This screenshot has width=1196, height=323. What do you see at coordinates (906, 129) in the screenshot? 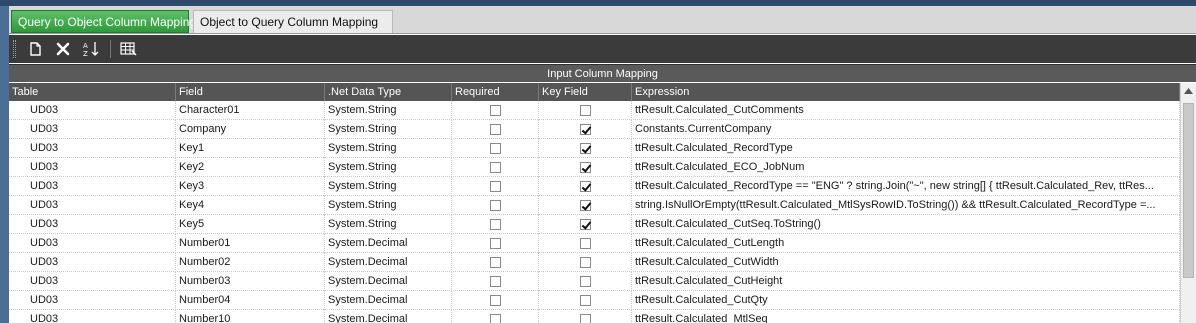
I see `cell-expression: Constants.CurrentCompany` at bounding box center [906, 129].